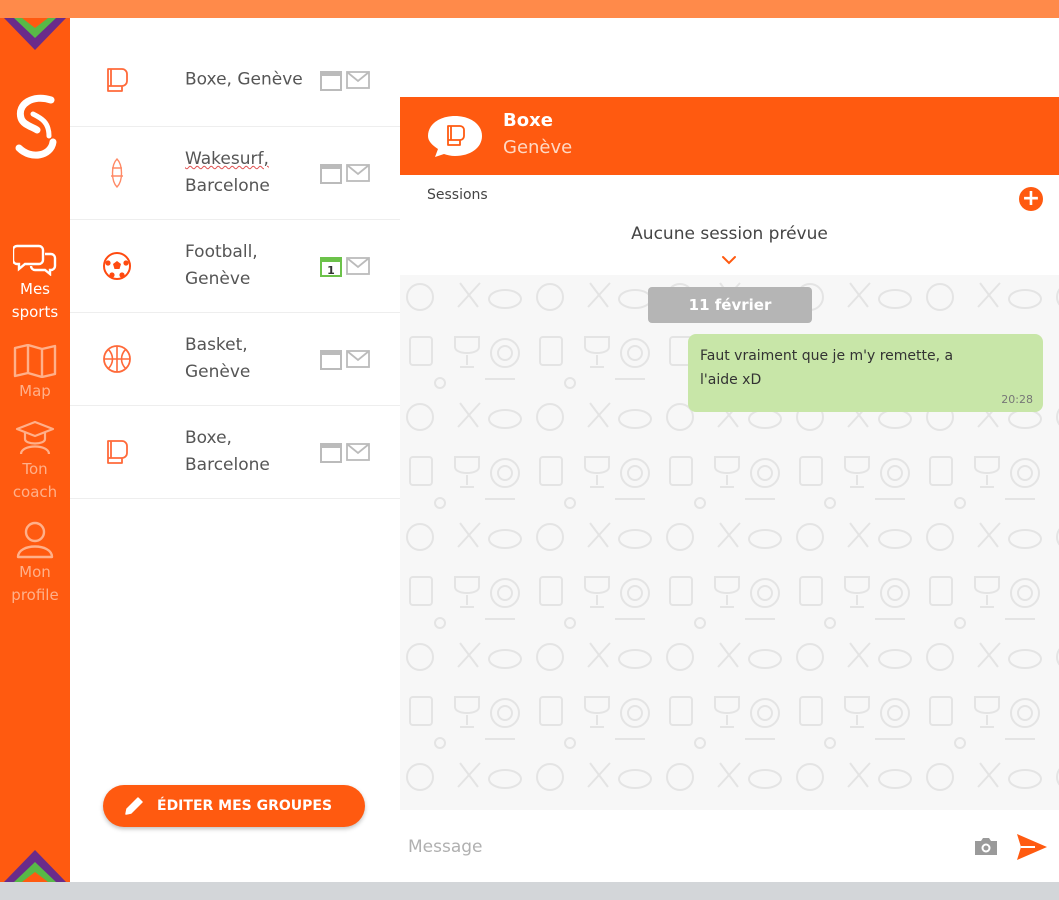 This screenshot has width=1059, height=900. Describe the element at coordinates (827, 356) in the screenshot. I see `message-line: Faut vraiment que je m'y remette, a` at that location.